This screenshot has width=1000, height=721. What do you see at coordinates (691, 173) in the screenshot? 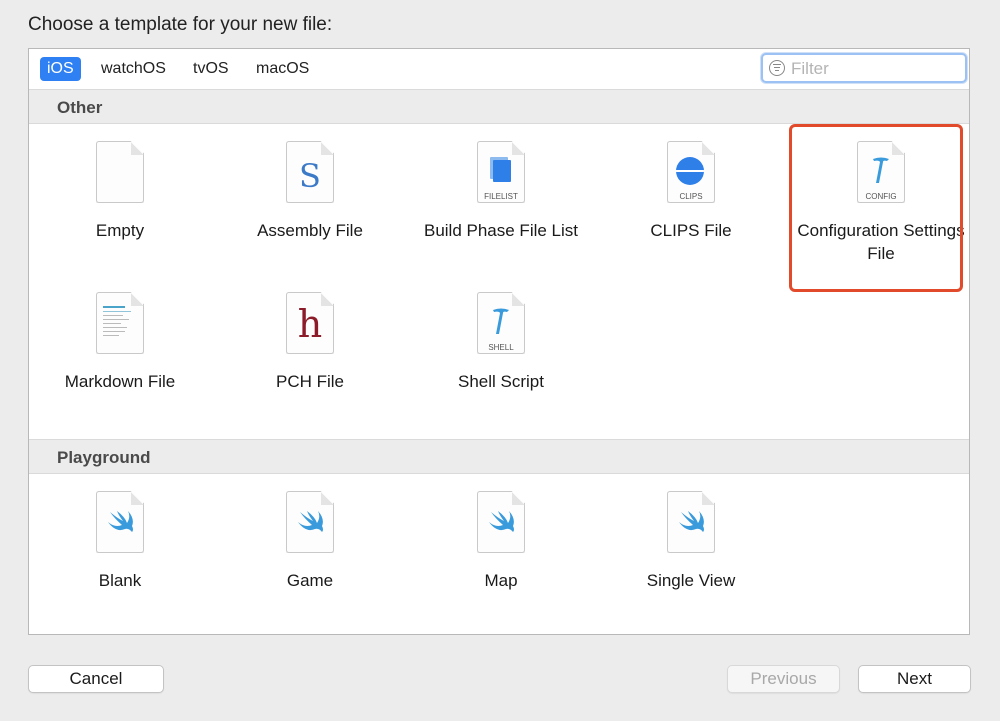
I see `clips-file-icon: CLIPS` at bounding box center [691, 173].